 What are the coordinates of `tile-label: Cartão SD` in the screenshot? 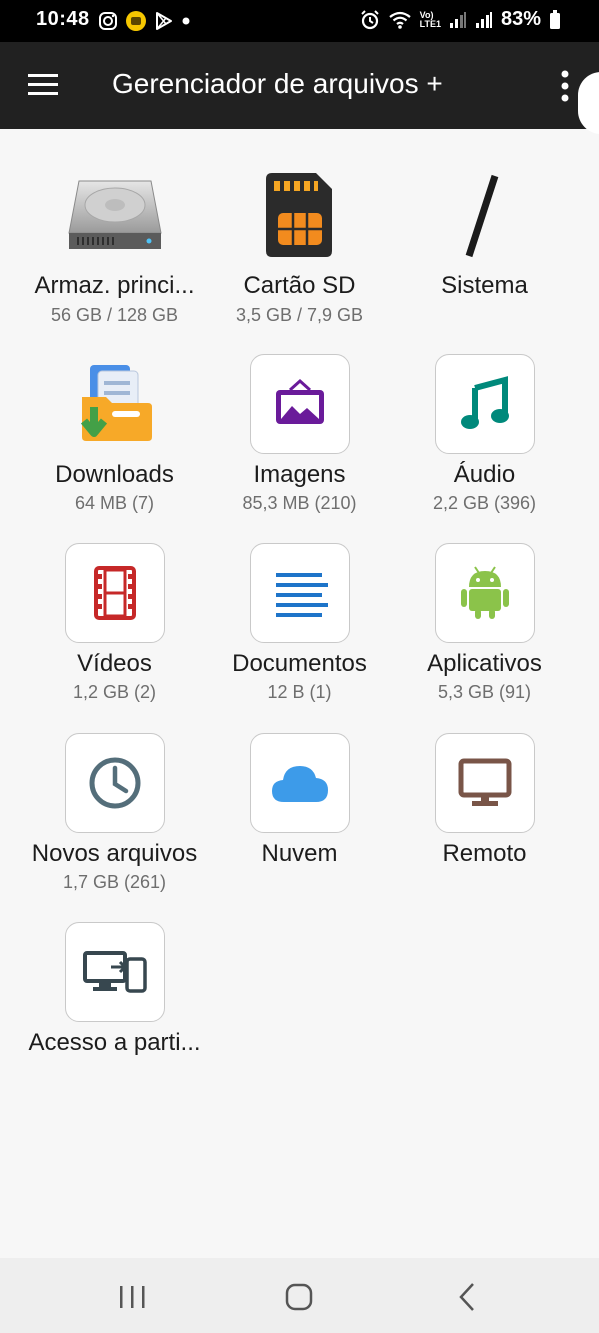 It's located at (299, 285).